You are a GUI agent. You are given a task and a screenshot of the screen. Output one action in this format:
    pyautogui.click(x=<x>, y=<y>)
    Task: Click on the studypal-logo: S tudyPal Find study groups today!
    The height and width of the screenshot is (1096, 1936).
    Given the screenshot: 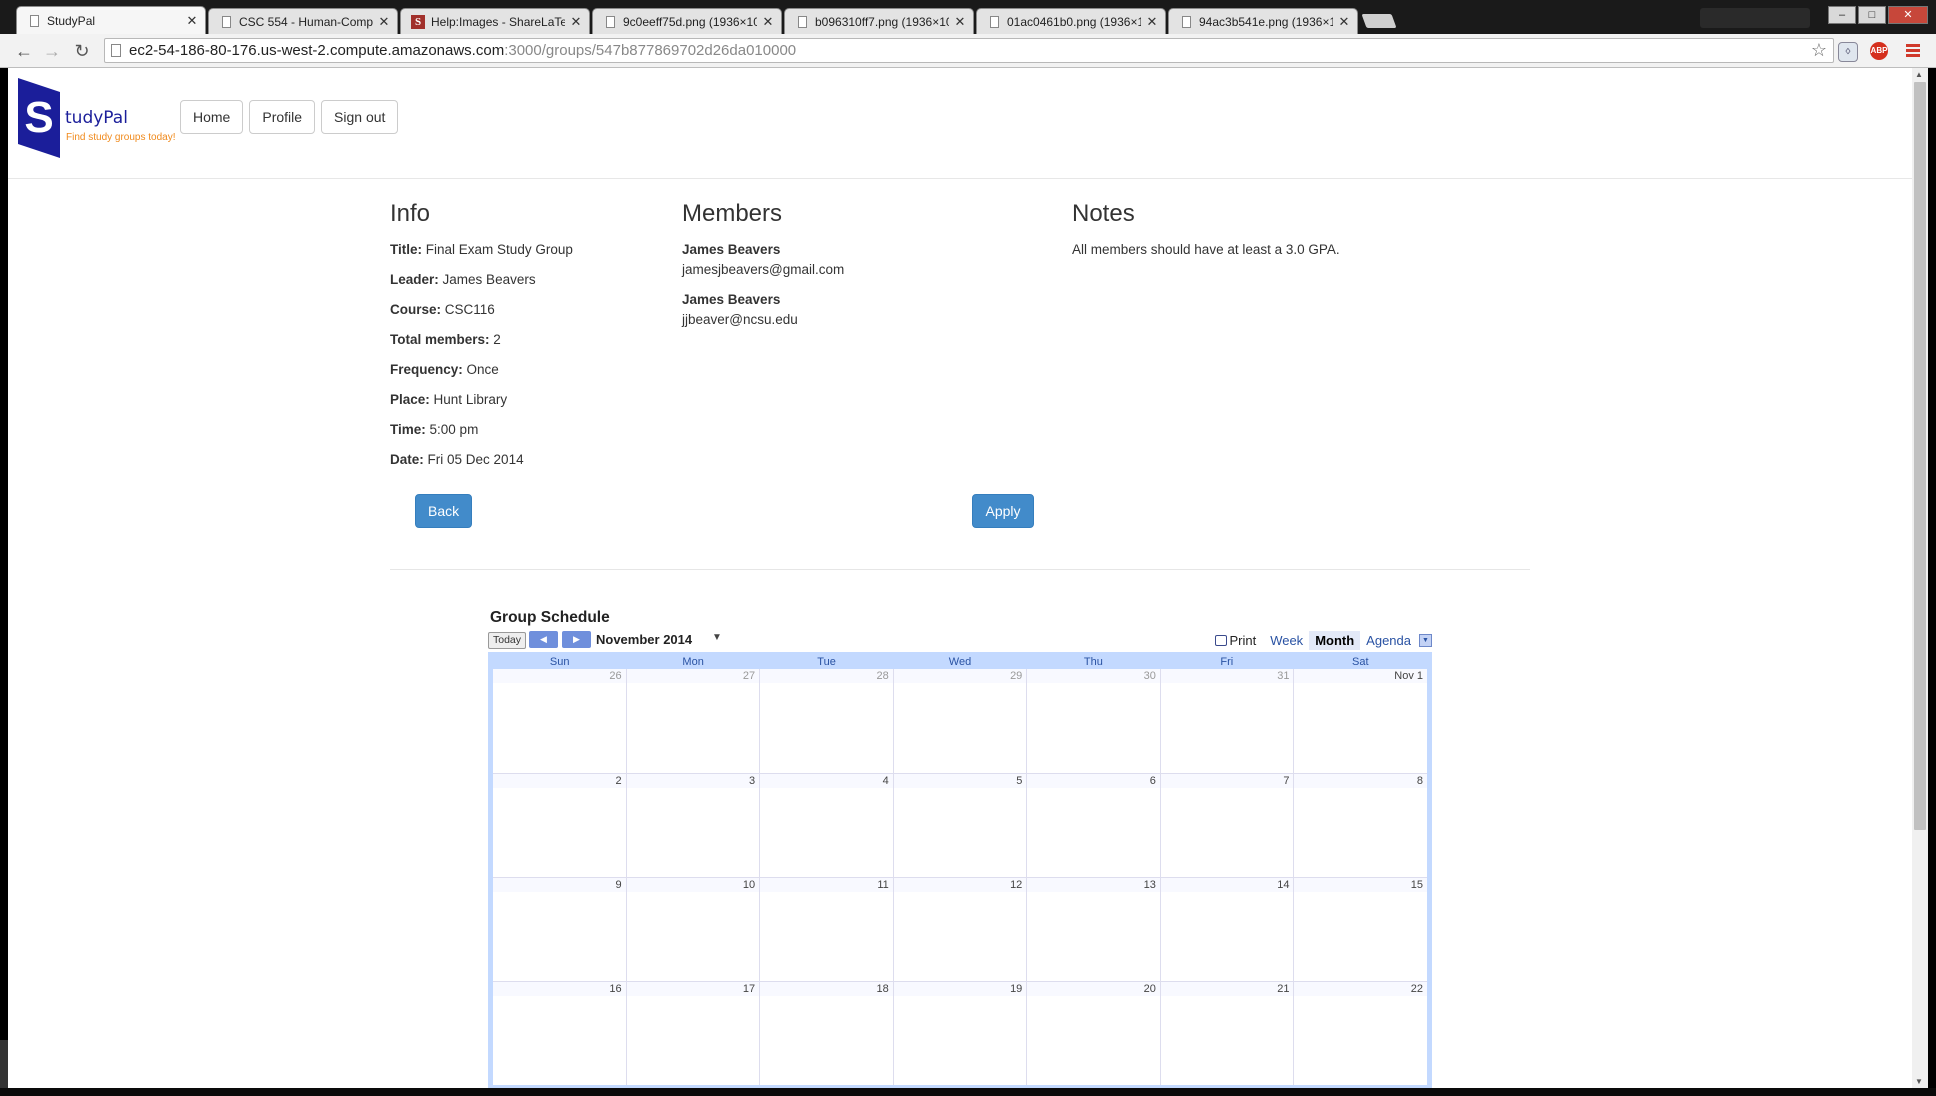 What is the action you would take?
    pyautogui.click(x=98, y=118)
    